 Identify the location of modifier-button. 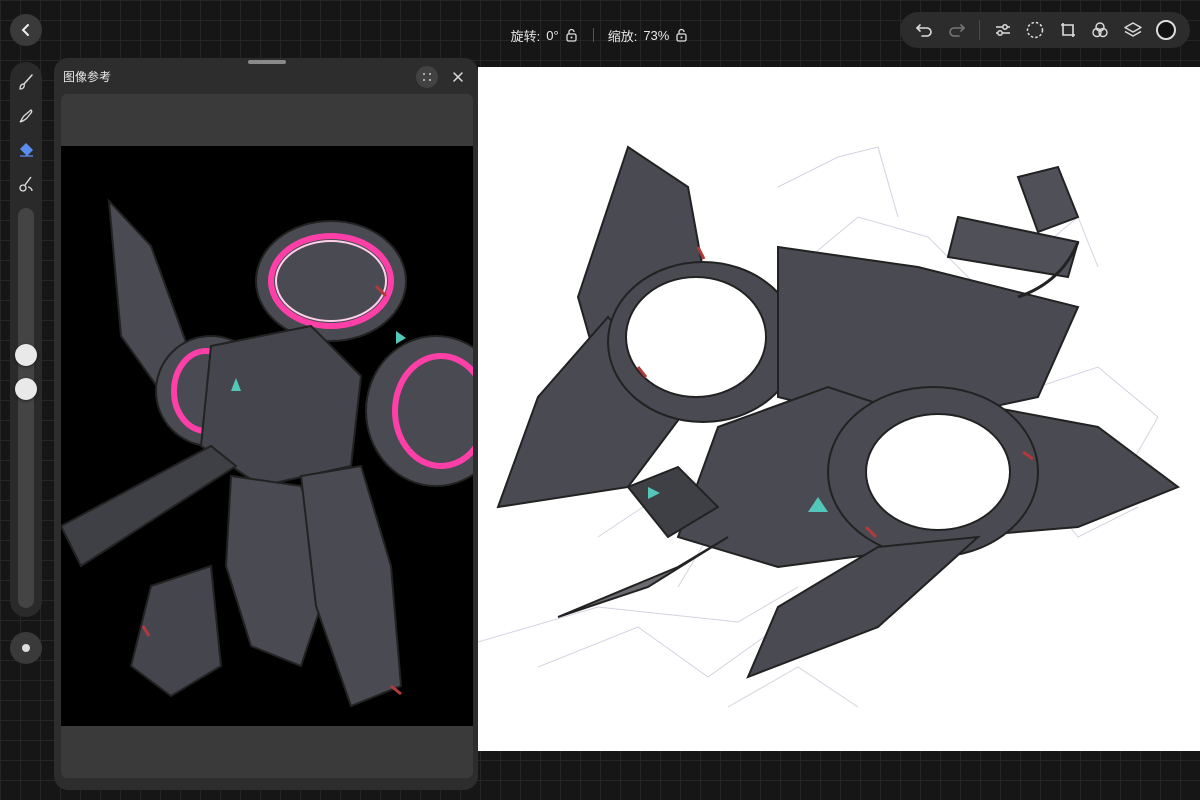
(26, 648).